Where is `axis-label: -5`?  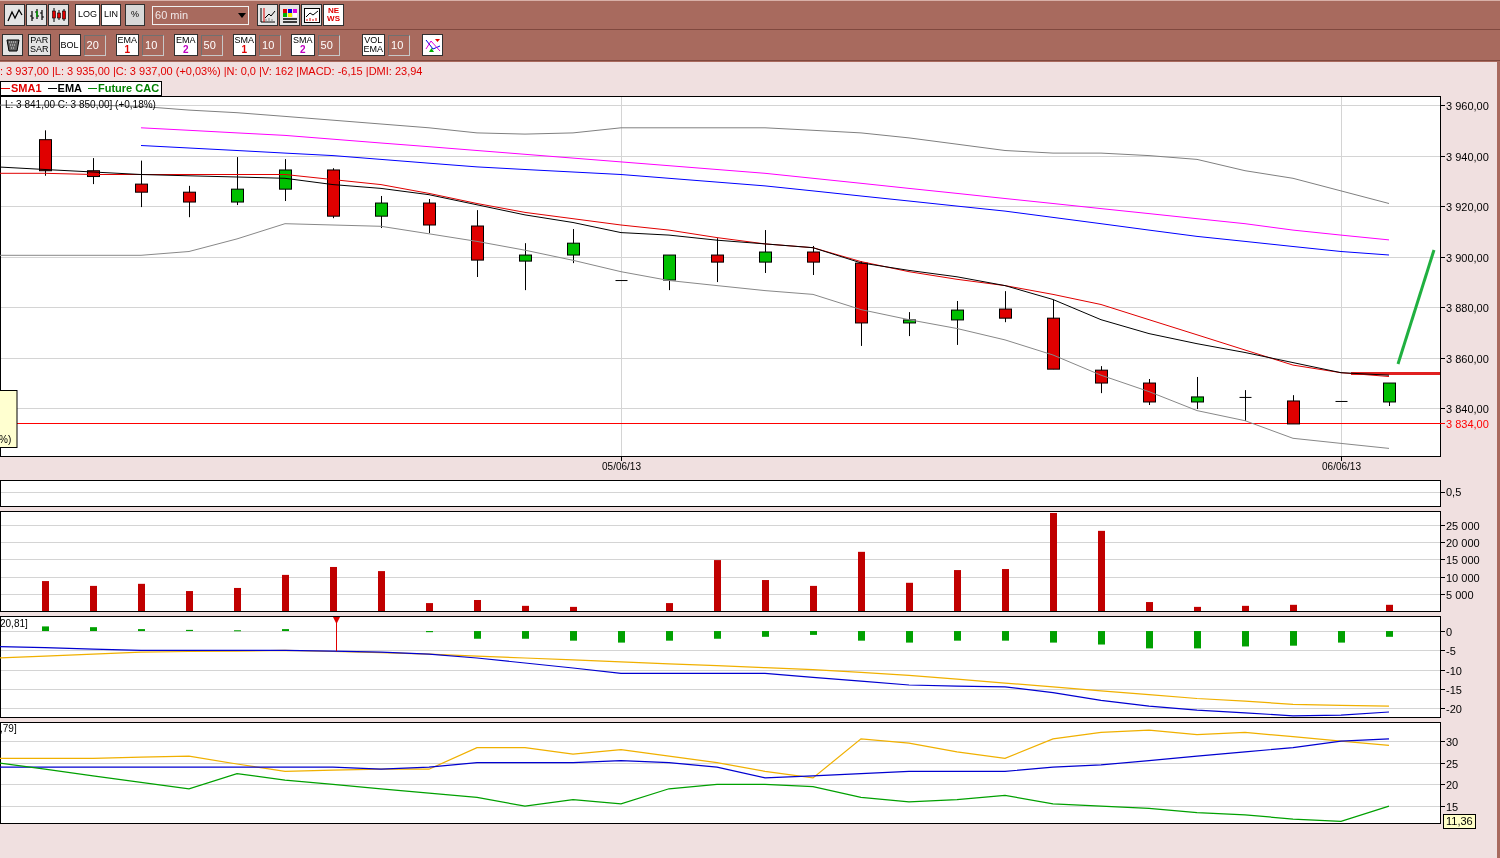 axis-label: -5 is located at coordinates (1451, 650).